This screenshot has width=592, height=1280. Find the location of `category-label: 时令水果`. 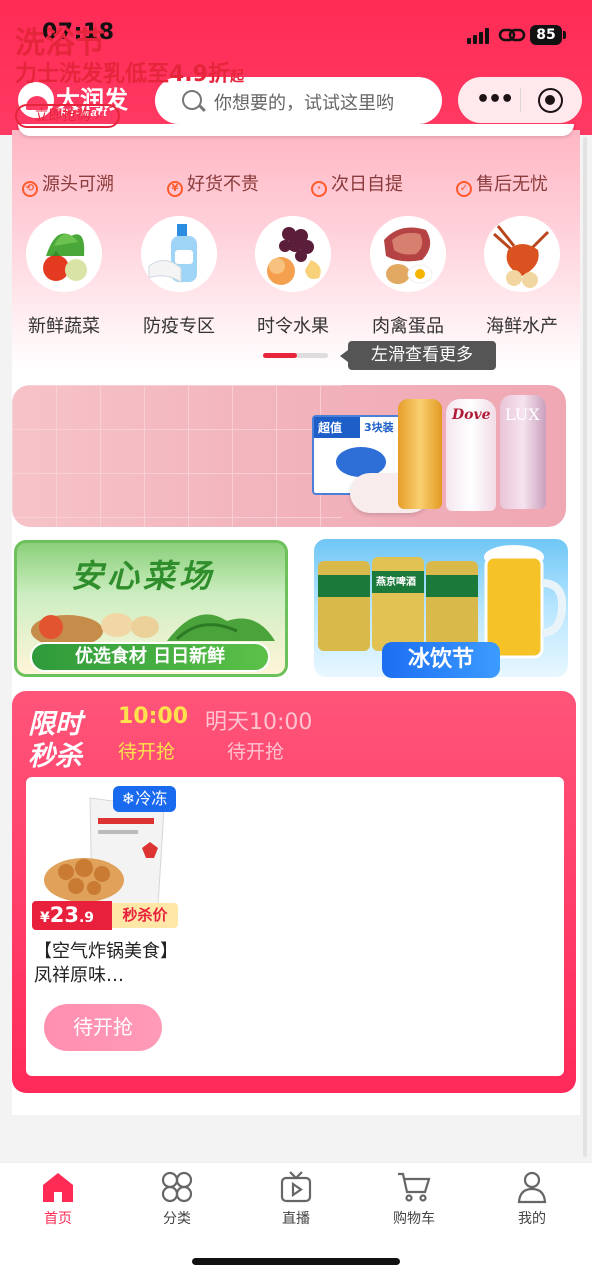

category-label: 时令水果 is located at coordinates (293, 326).